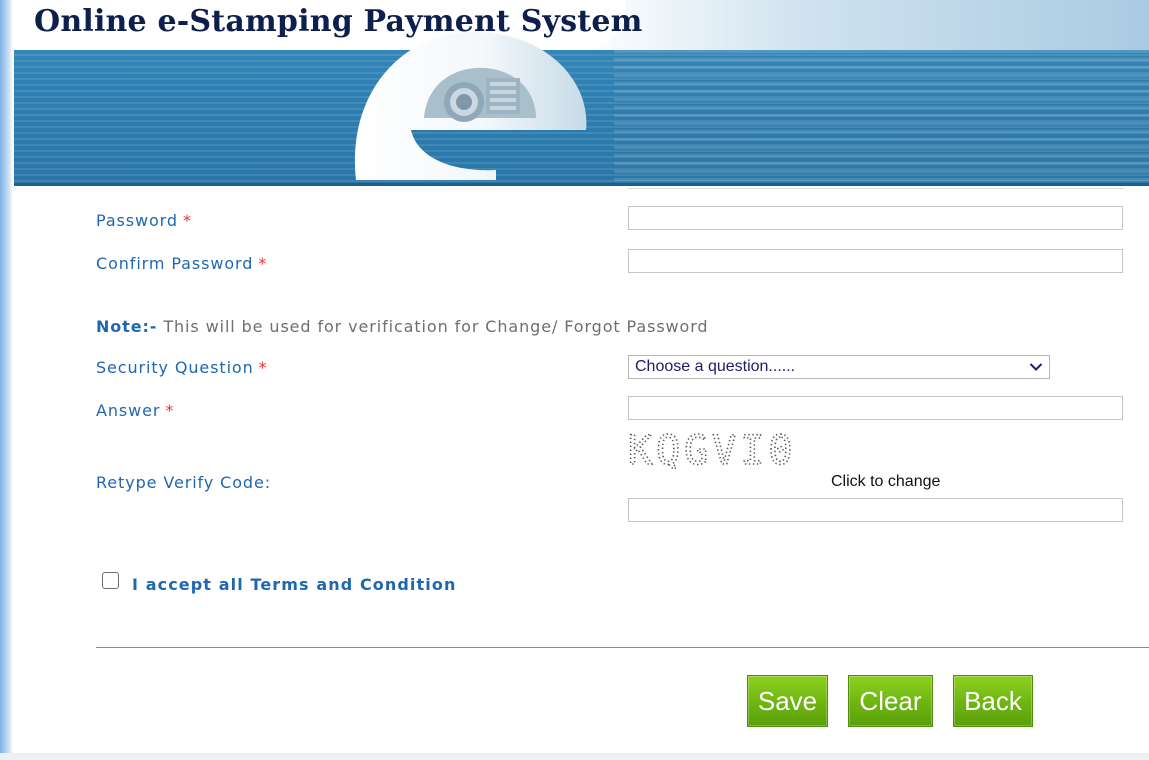  I want to click on note-prefix: Note:-, so click(127, 326).